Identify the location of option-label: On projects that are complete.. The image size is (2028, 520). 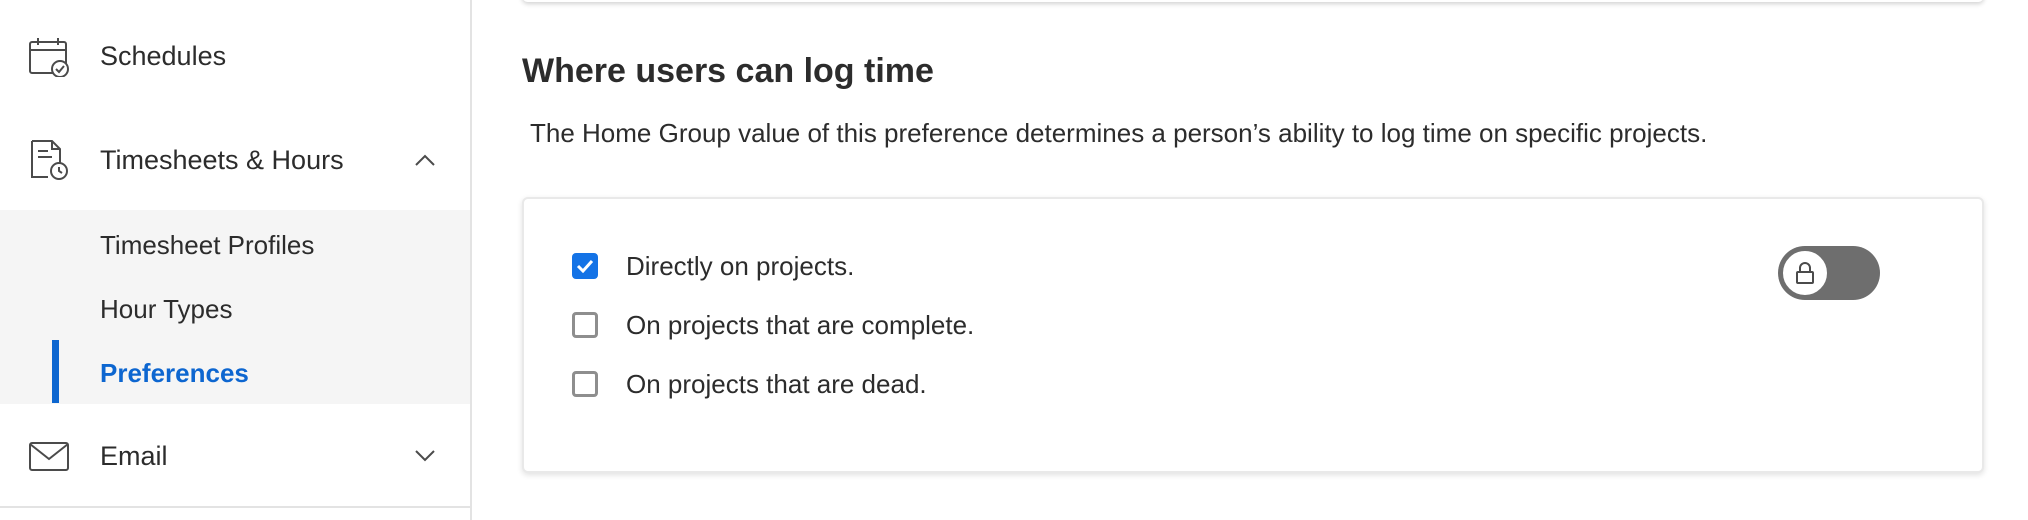
(800, 324).